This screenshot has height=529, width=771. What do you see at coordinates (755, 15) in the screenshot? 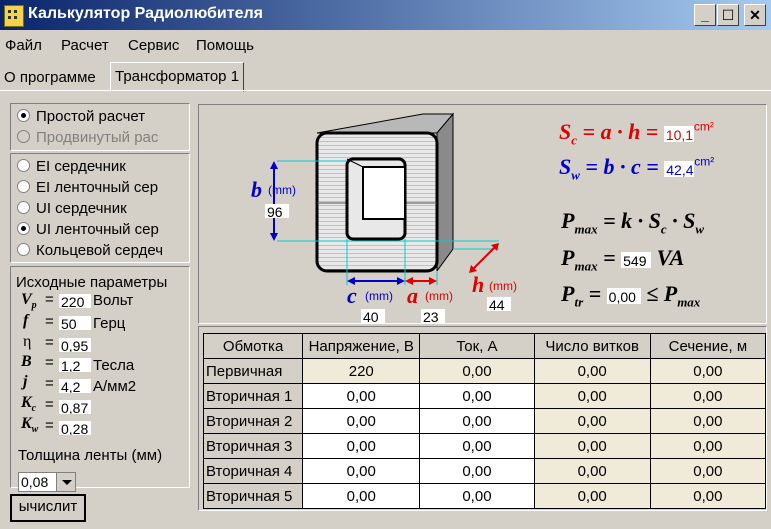
I see `close-button: ✕` at bounding box center [755, 15].